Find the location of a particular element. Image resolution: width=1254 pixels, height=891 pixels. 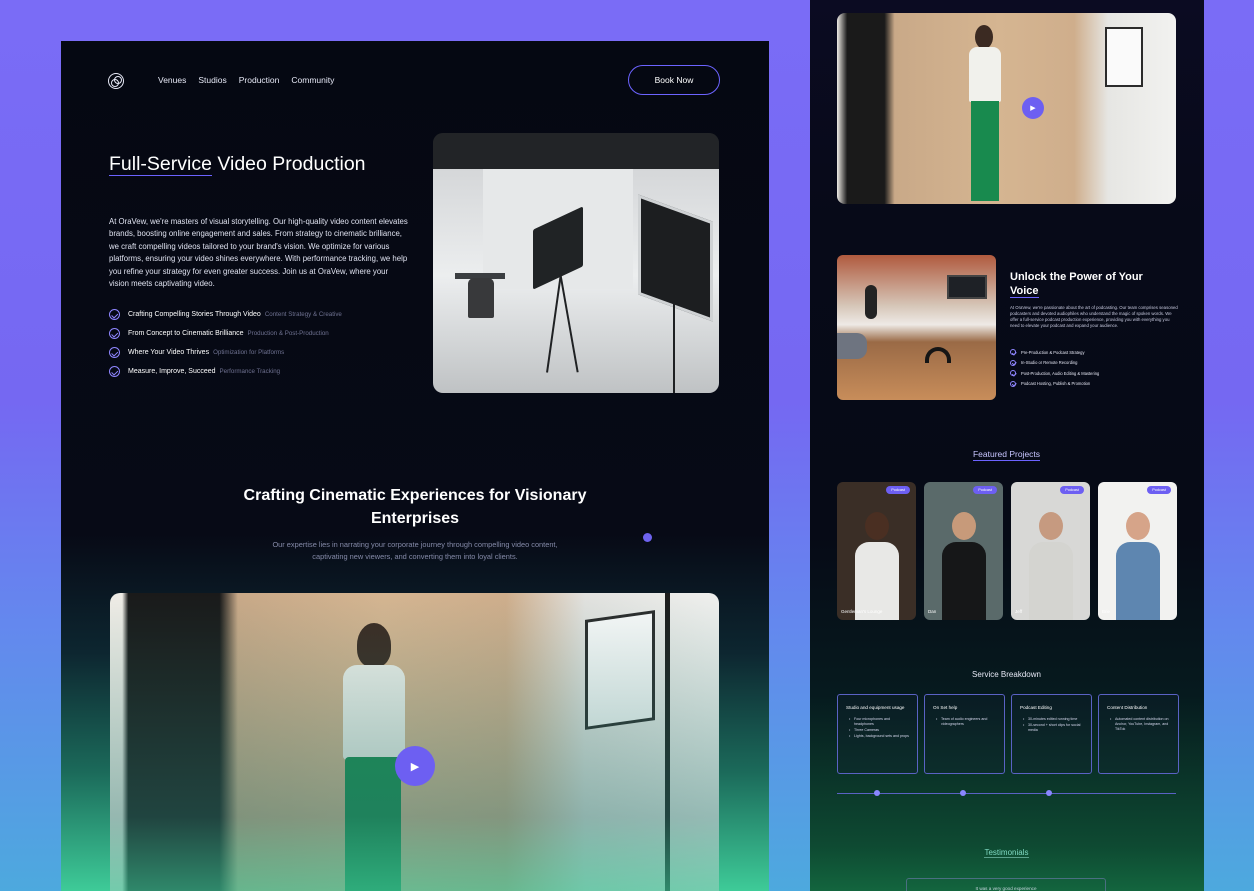

project-card: Podcast Dan is located at coordinates (963, 551).